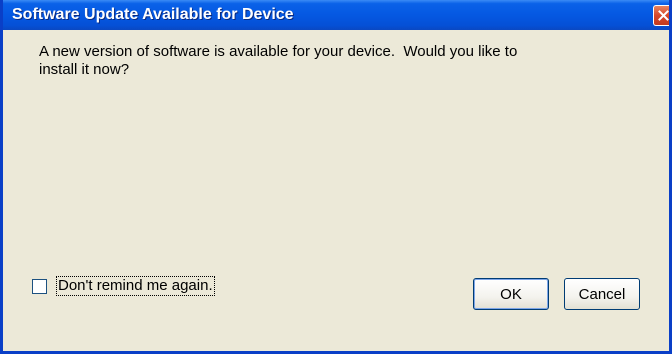 The height and width of the screenshot is (354, 672). I want to click on close-icon, so click(663, 15).